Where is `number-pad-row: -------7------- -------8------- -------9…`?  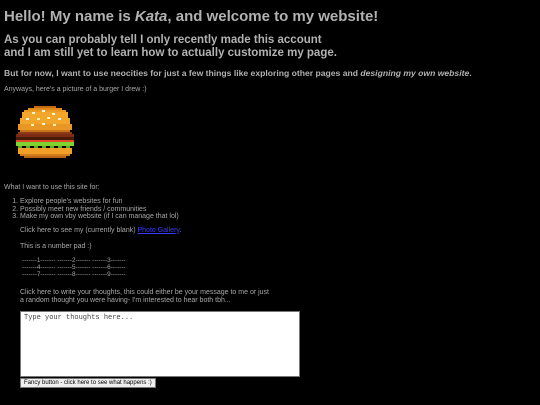
number-pad-row: -------7------- -------8------- -------9… is located at coordinates (74, 275).